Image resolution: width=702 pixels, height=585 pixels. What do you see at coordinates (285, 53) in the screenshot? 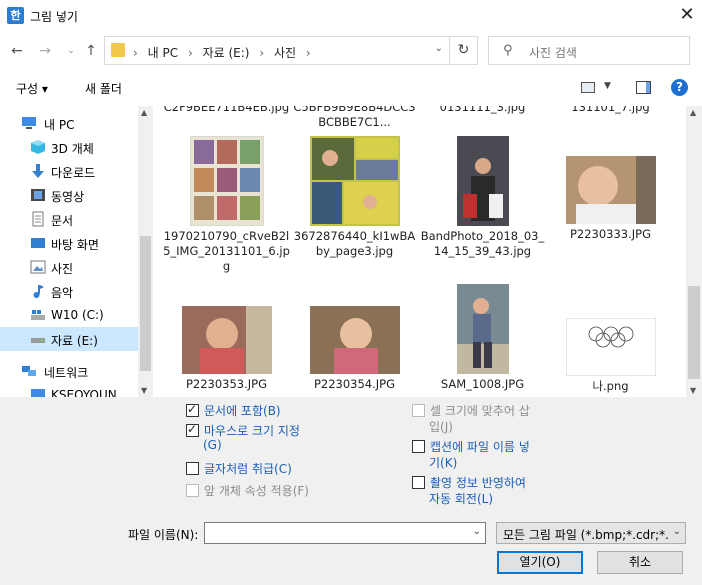
I see `breadcrumb-pictures: 사진` at bounding box center [285, 53].